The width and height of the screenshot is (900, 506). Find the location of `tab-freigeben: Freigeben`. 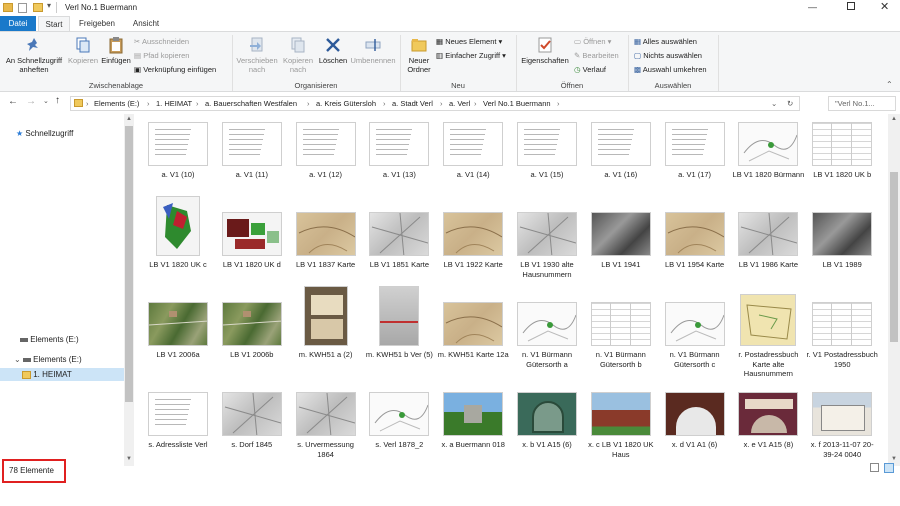

tab-freigeben: Freigeben is located at coordinates (97, 23).